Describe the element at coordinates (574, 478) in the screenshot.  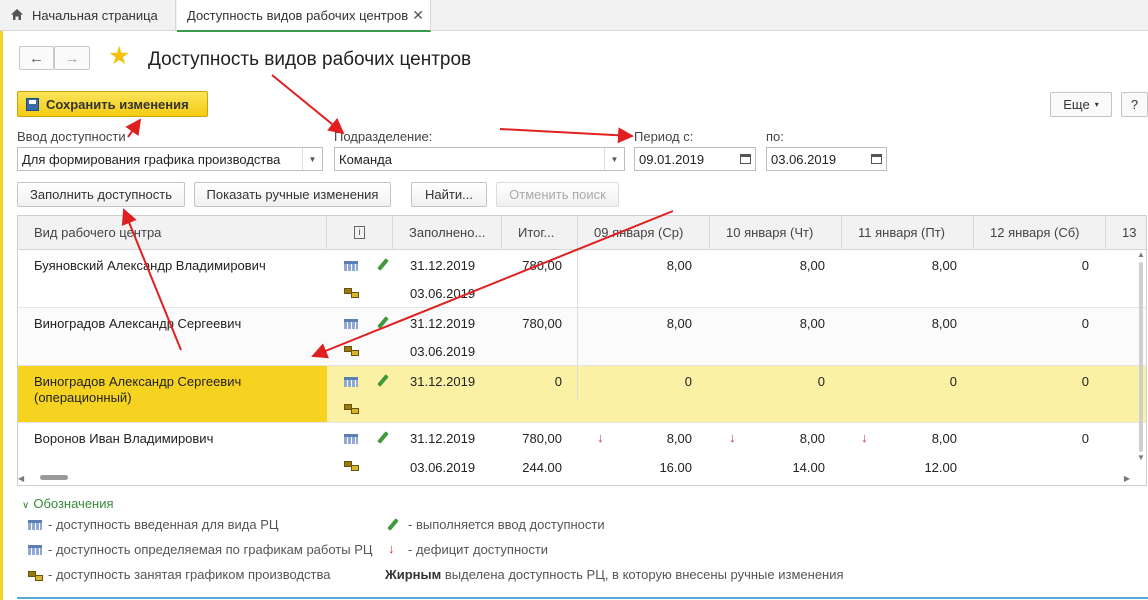
I see `horizontal-scrollbar: ◀ ▶` at that location.